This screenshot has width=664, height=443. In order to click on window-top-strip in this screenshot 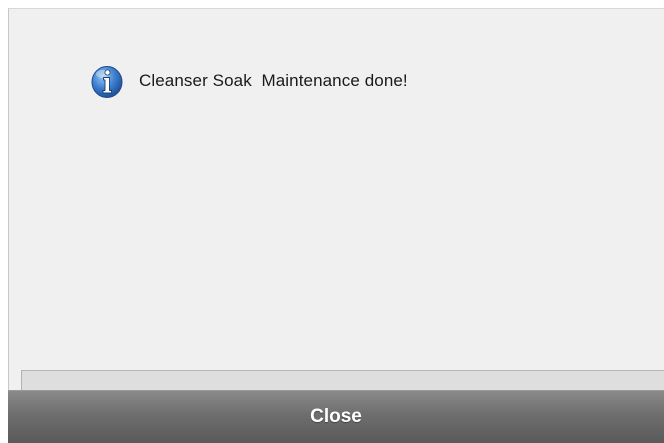, I will do `click(332, 4)`.